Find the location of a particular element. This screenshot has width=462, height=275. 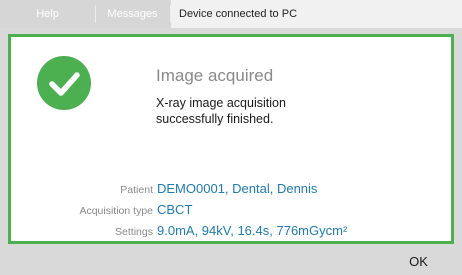

patient-label: Patient is located at coordinates (136, 190).